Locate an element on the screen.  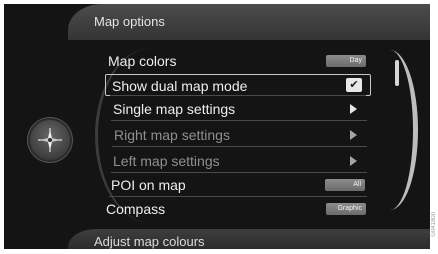
menu-item-compass: Compass Graphic is located at coordinates (236, 209).